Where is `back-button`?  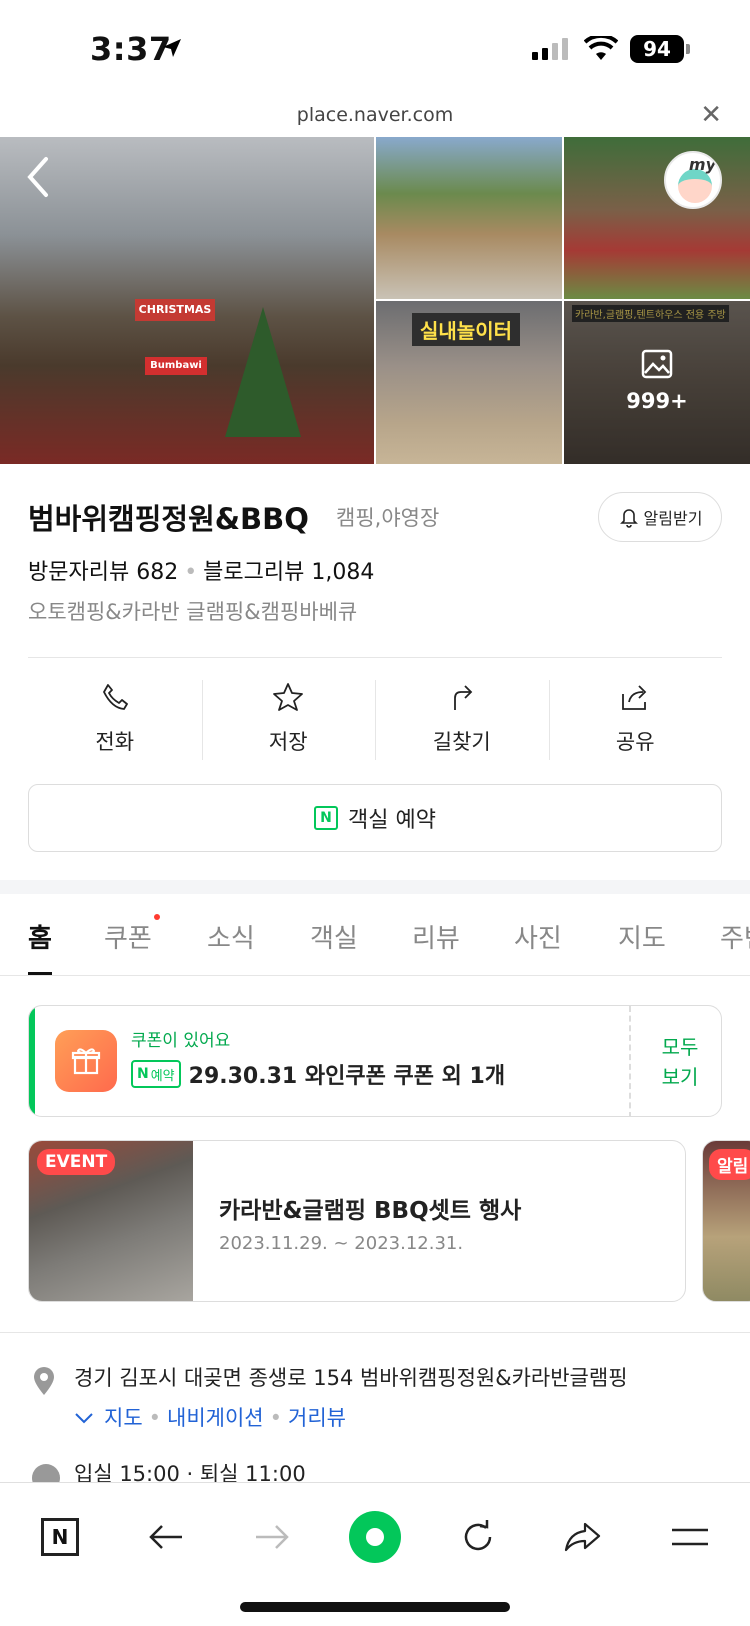
back-button is located at coordinates (166, 1537).